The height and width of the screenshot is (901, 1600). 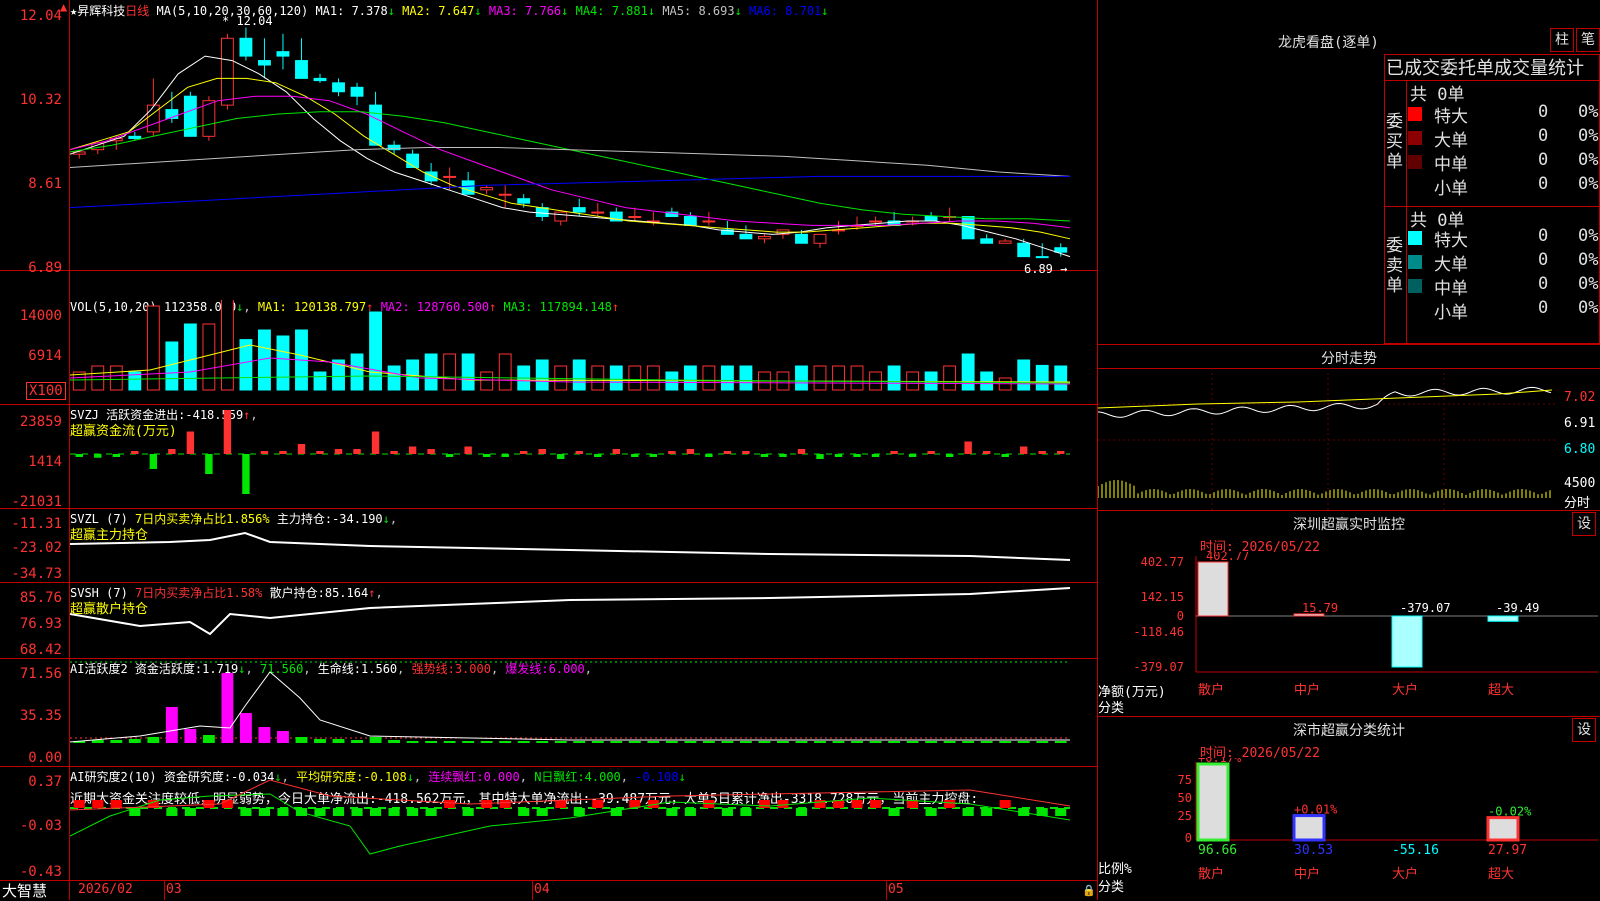 I want to click on vol-unit-badge: X100, so click(x=46, y=391).